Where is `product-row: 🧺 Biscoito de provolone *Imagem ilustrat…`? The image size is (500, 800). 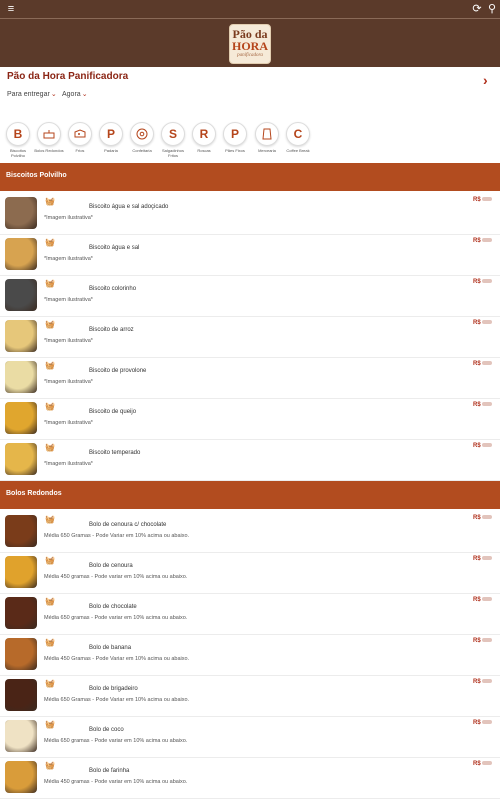
product-row: 🧺 Biscoito de provolone *Imagem ilustrat… is located at coordinates (250, 378).